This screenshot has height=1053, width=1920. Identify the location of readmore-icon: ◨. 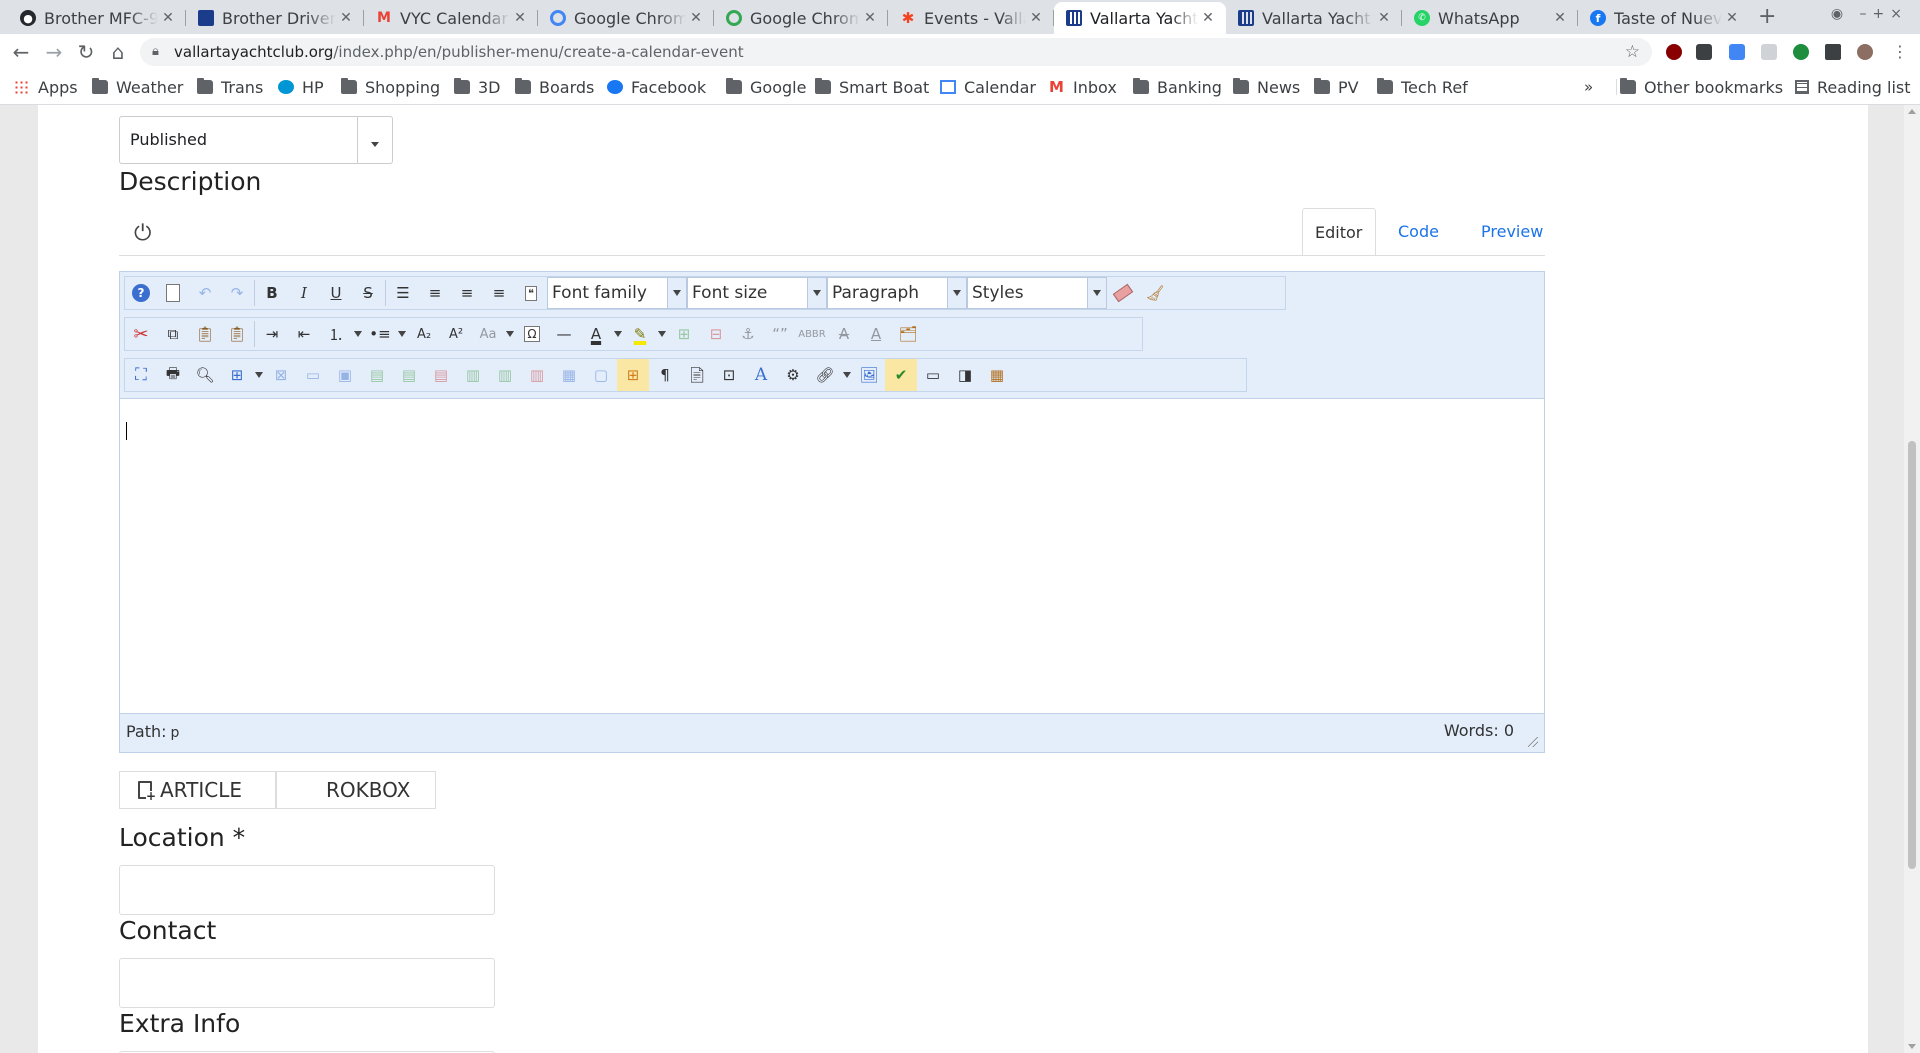
(965, 375).